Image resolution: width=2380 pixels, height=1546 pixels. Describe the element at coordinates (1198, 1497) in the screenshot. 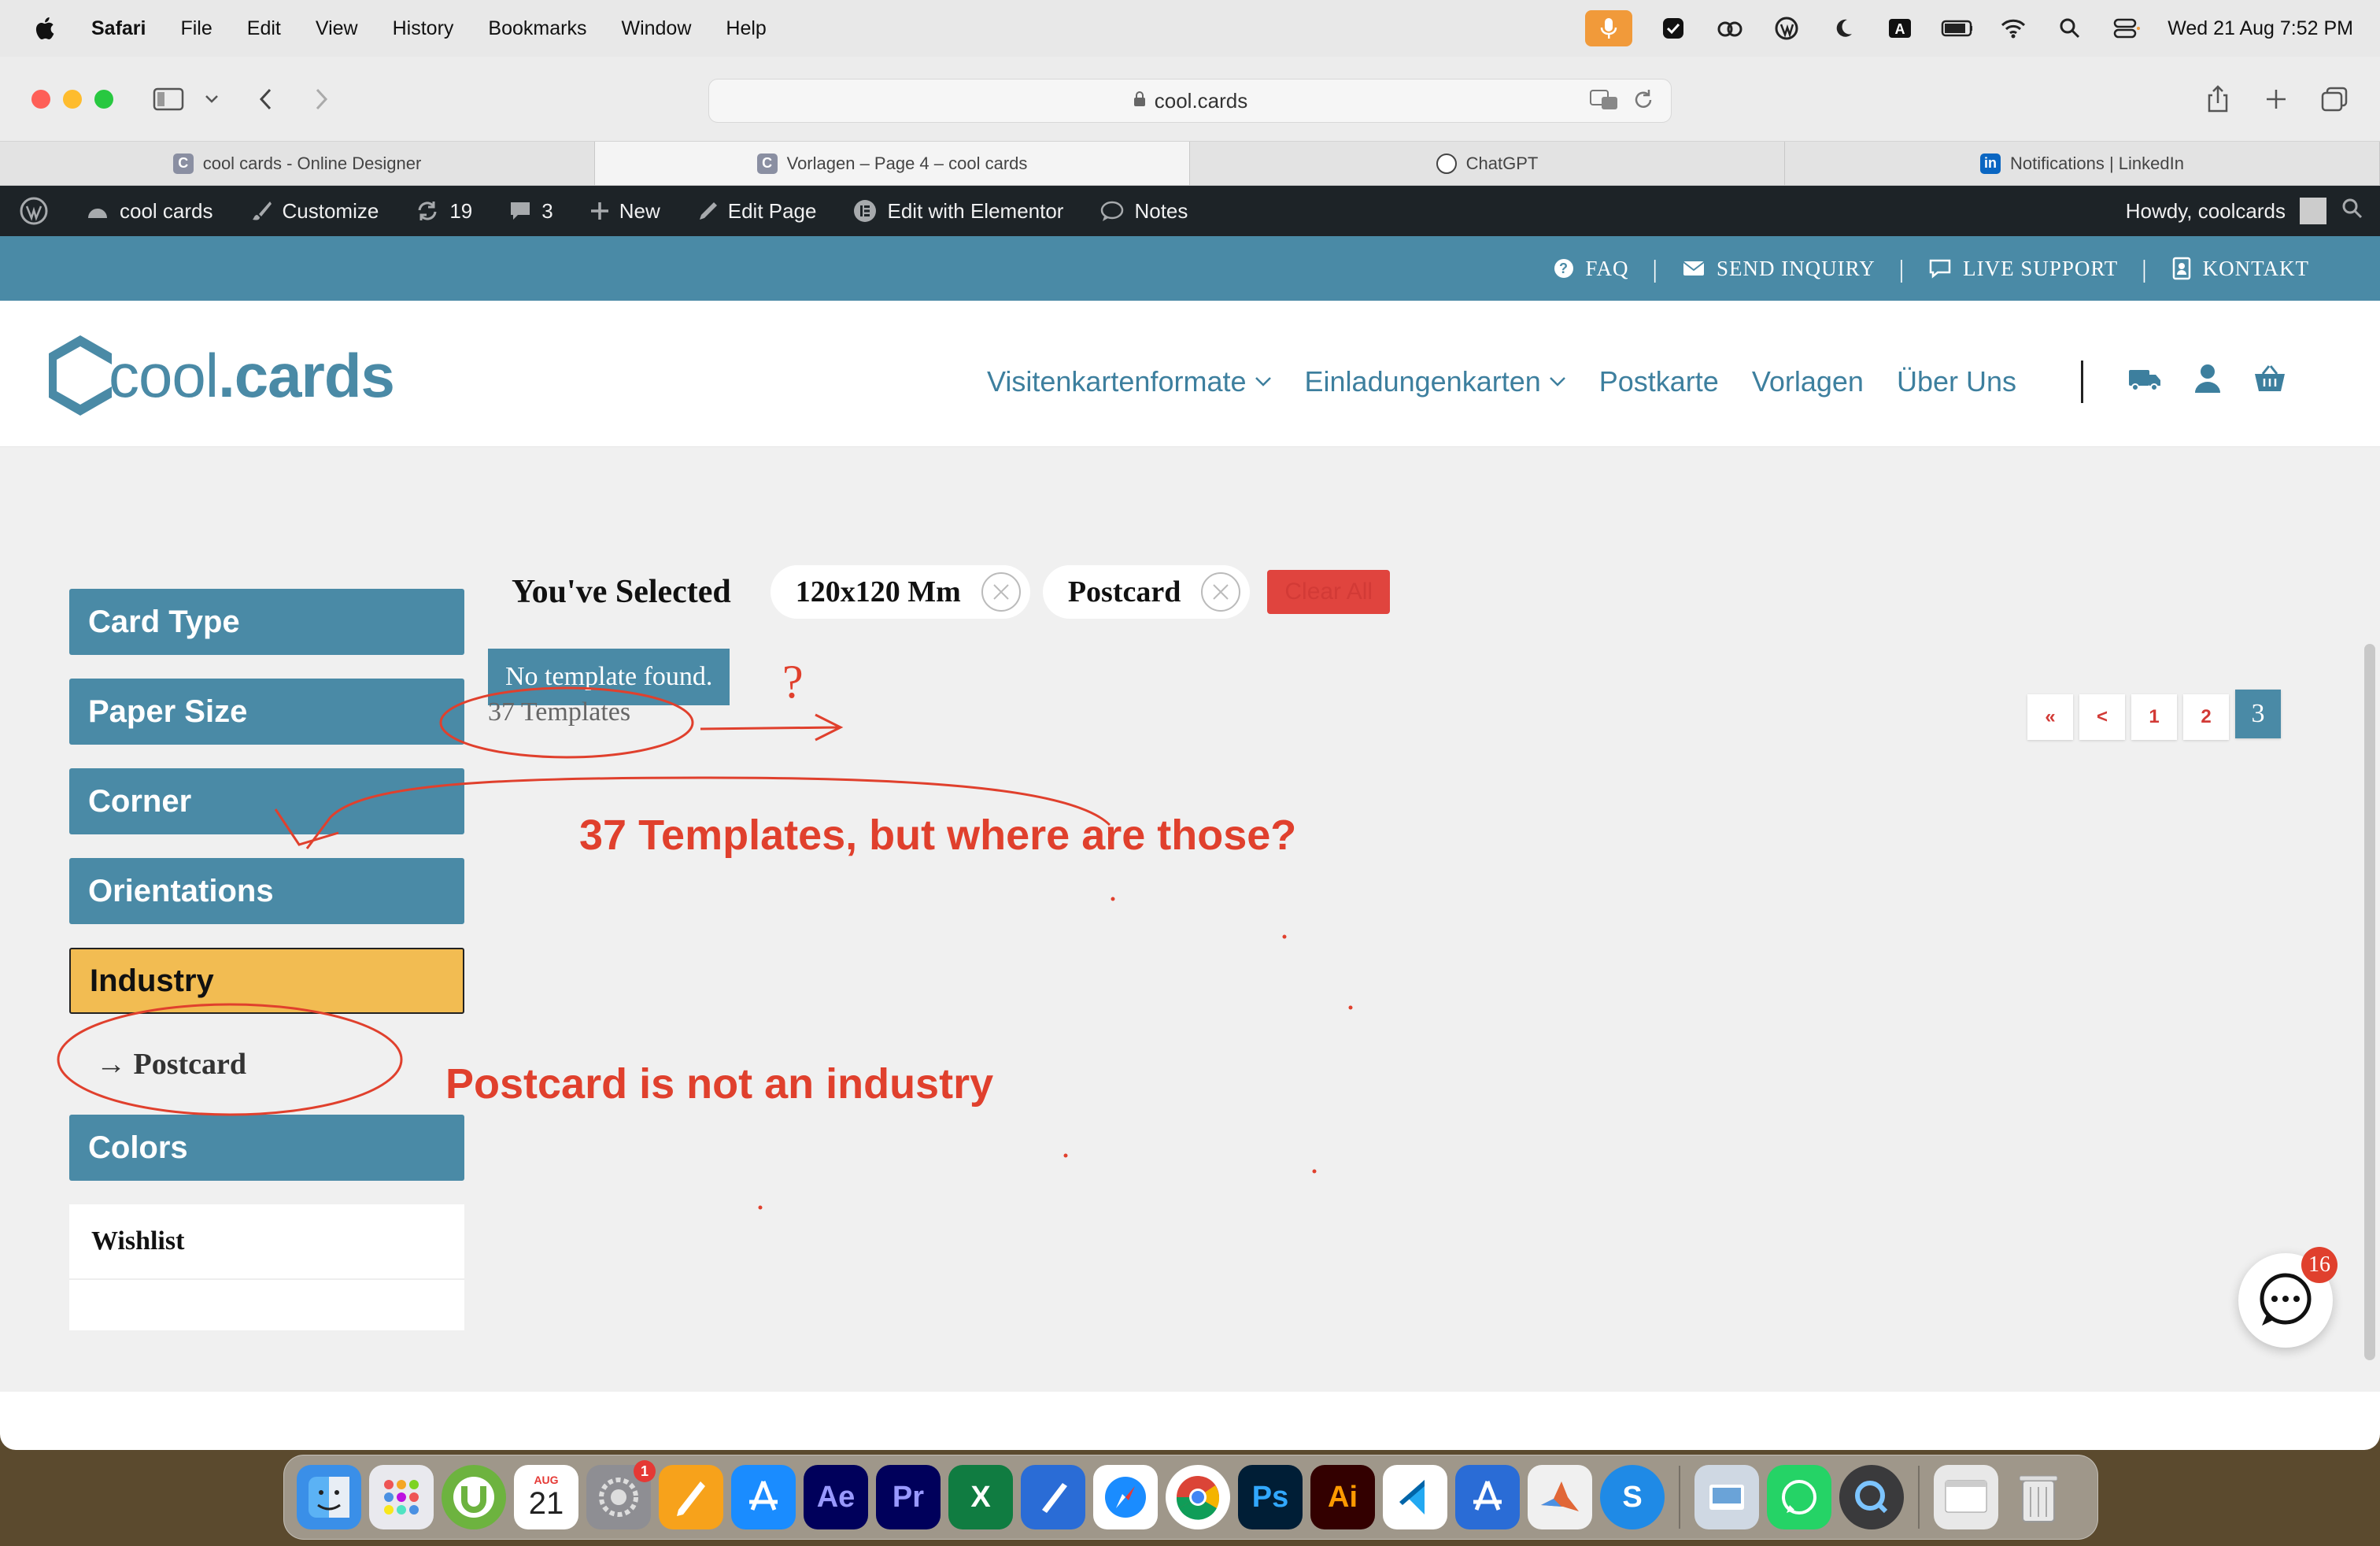

I see `chrome-icon` at that location.